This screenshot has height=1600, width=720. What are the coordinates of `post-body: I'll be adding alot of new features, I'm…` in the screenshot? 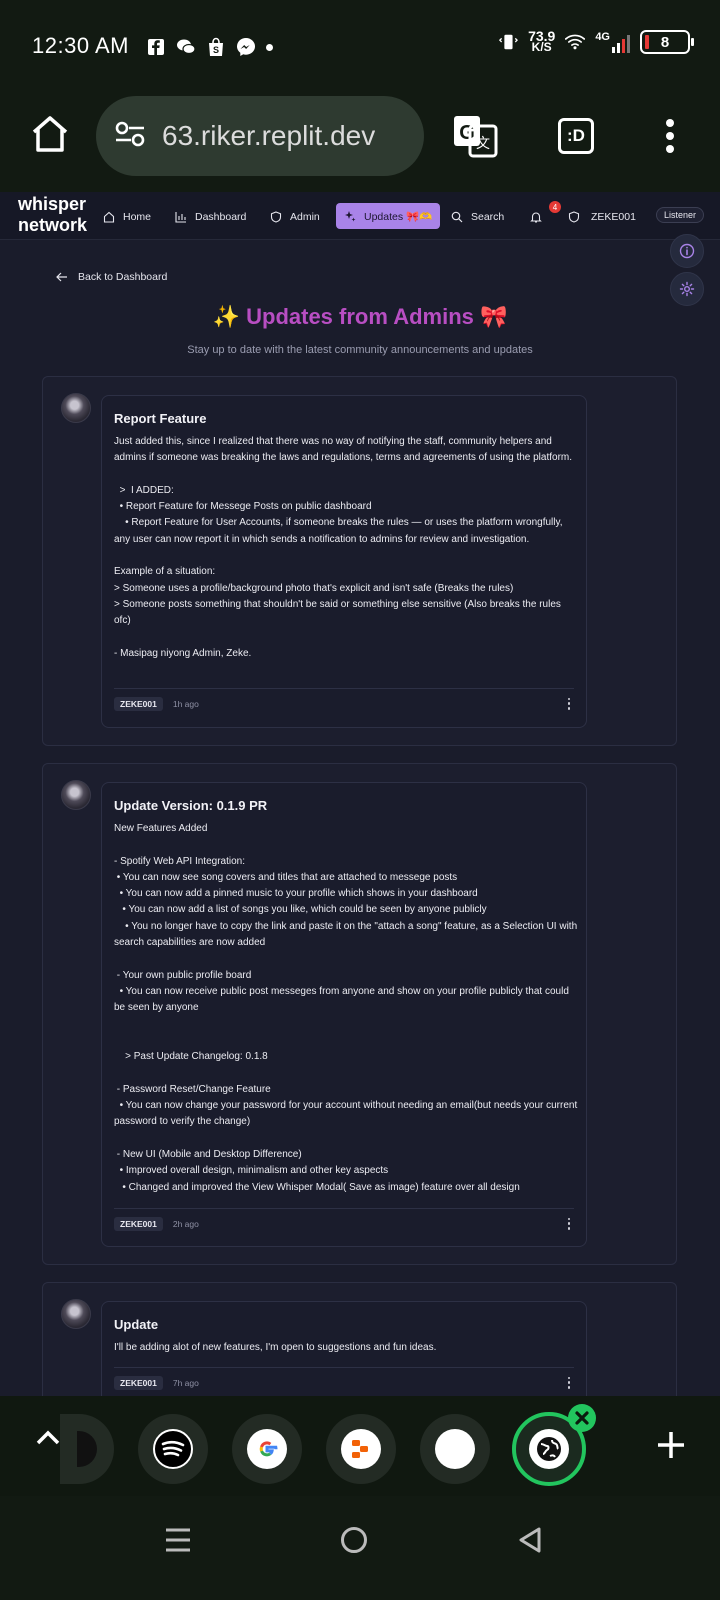 It's located at (275, 1347).